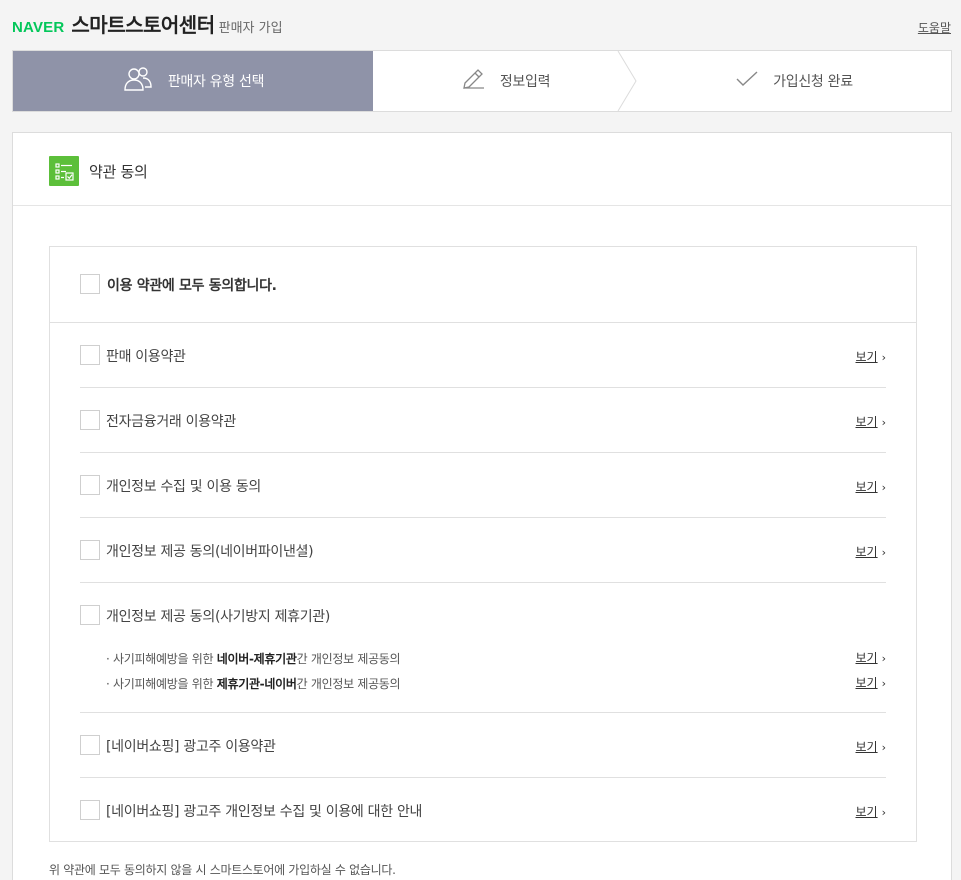 This screenshot has width=961, height=880. I want to click on term-row-sales: 판매 이용약관 보기 ›, so click(483, 355).